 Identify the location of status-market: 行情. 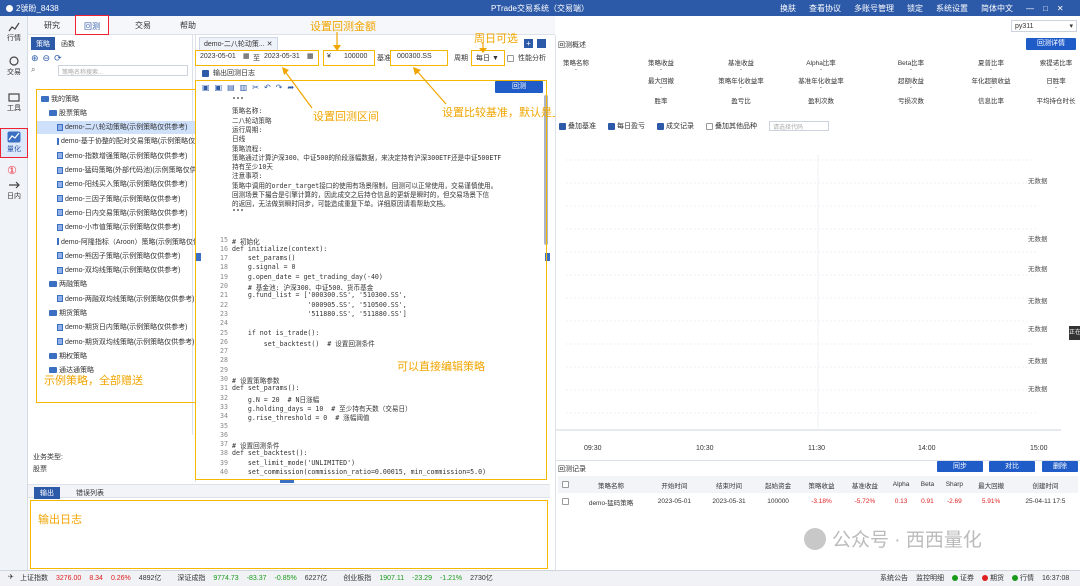
(1023, 578).